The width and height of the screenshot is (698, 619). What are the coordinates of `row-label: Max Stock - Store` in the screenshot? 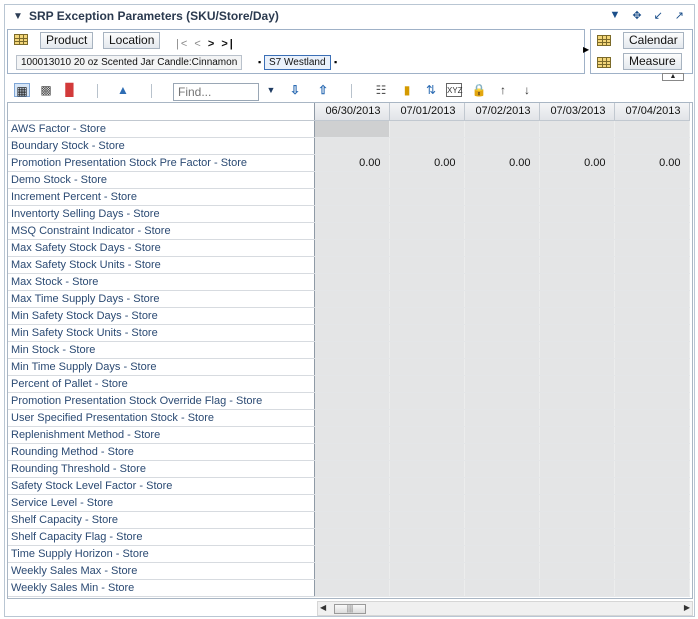 It's located at (161, 282).